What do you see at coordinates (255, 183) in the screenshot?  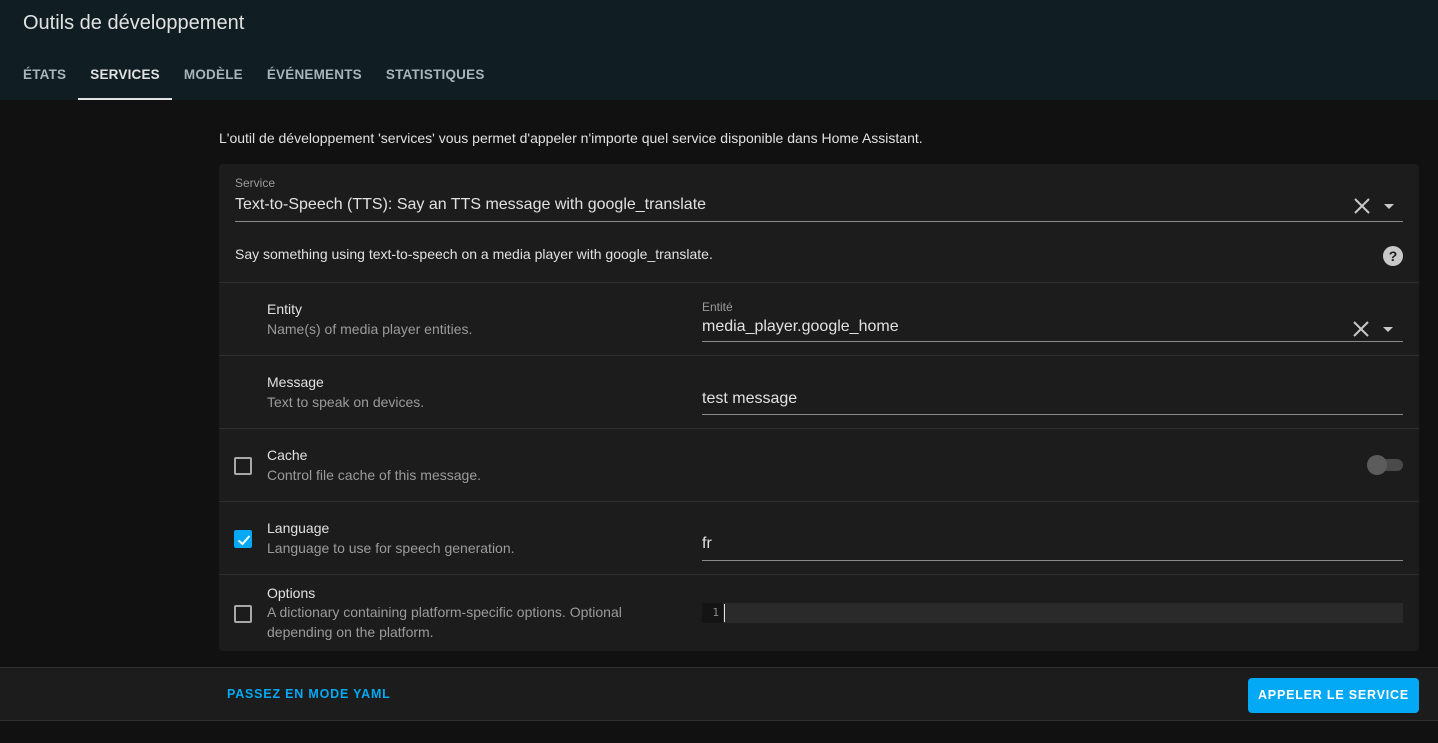 I see `service-label: Service` at bounding box center [255, 183].